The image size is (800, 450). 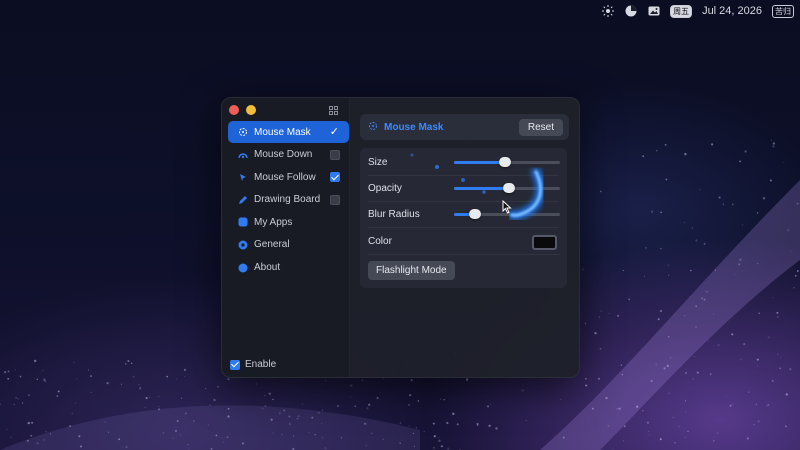 I want to click on mouse-down-checkbox, so click(x=335, y=154).